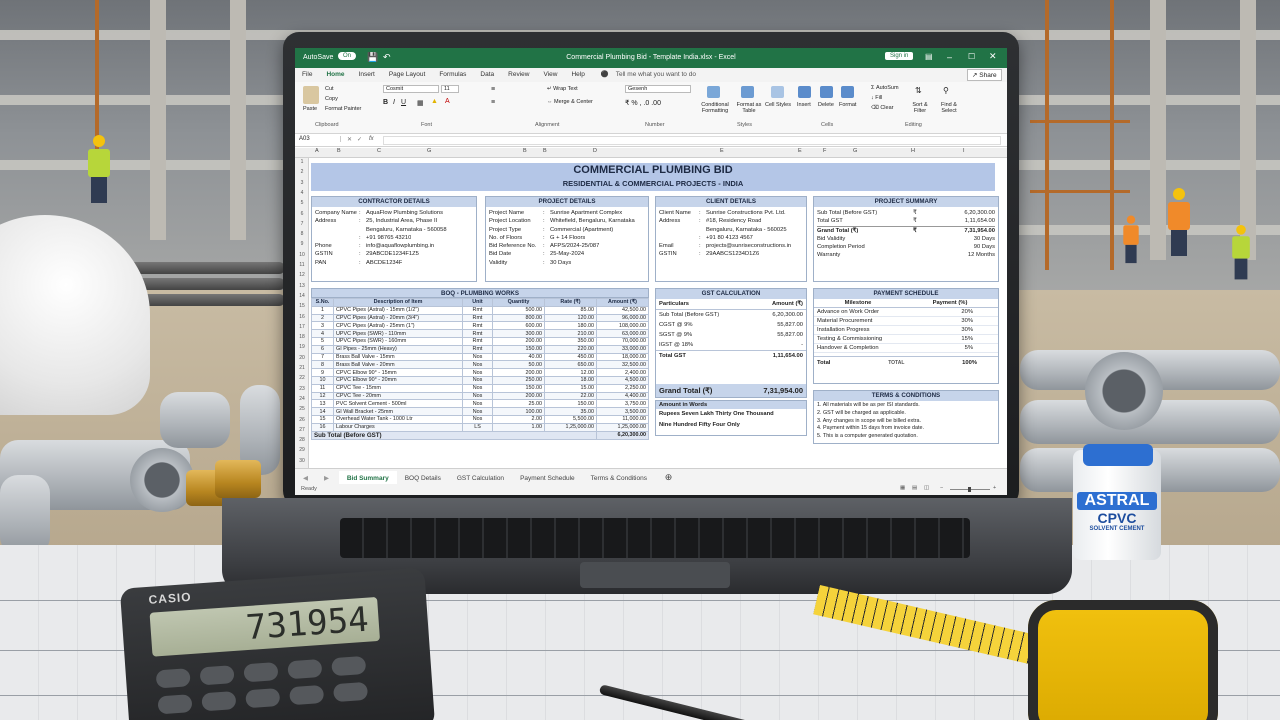 This screenshot has width=1280, height=720. What do you see at coordinates (946, 90) in the screenshot?
I see `find-icon: ⚲` at bounding box center [946, 90].